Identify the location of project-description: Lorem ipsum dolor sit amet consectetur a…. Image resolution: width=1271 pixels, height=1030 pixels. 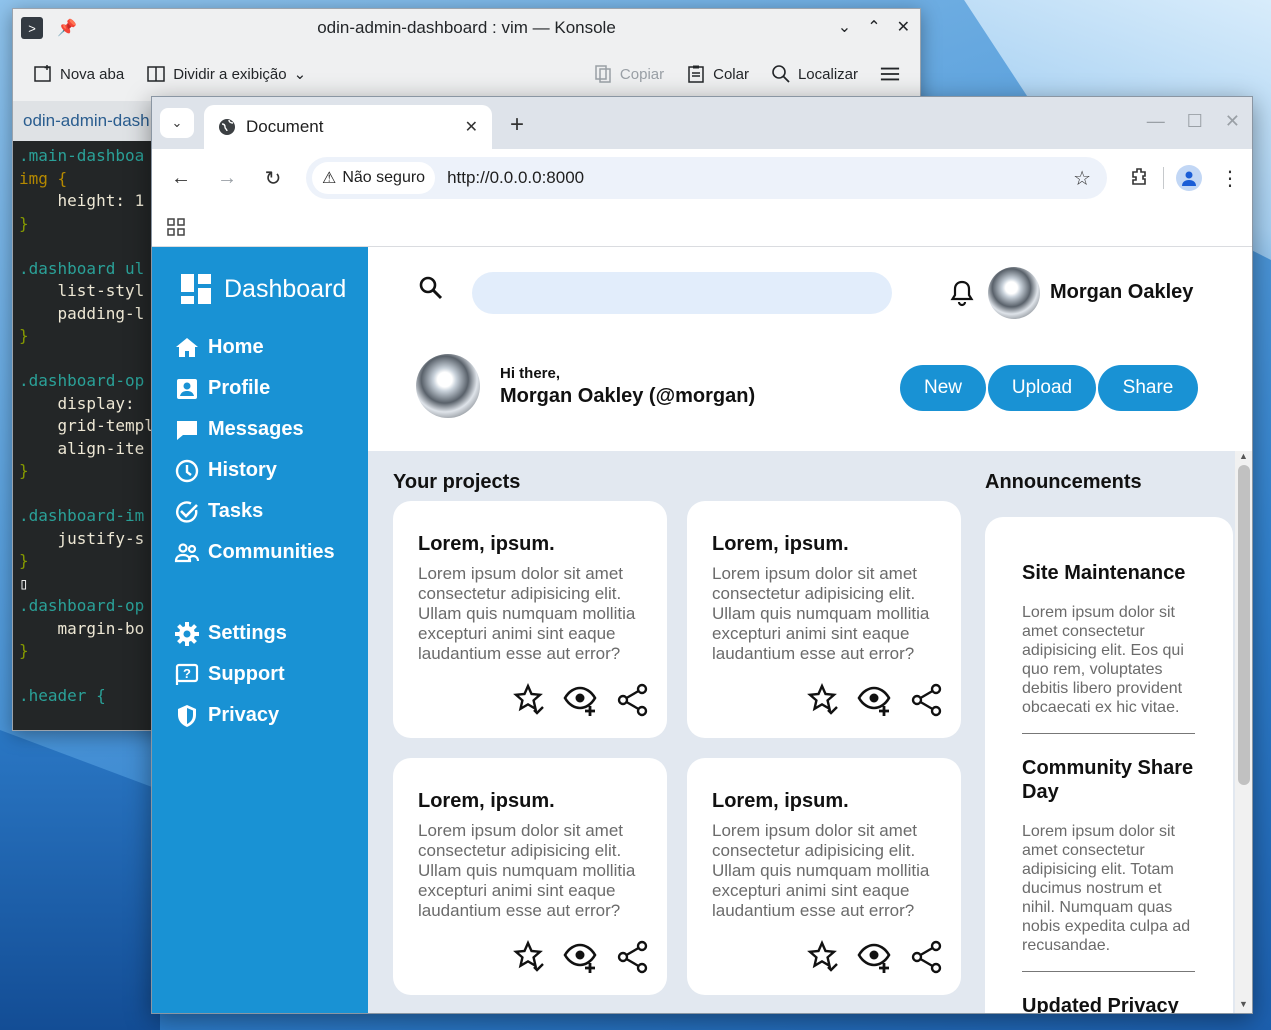
(821, 613).